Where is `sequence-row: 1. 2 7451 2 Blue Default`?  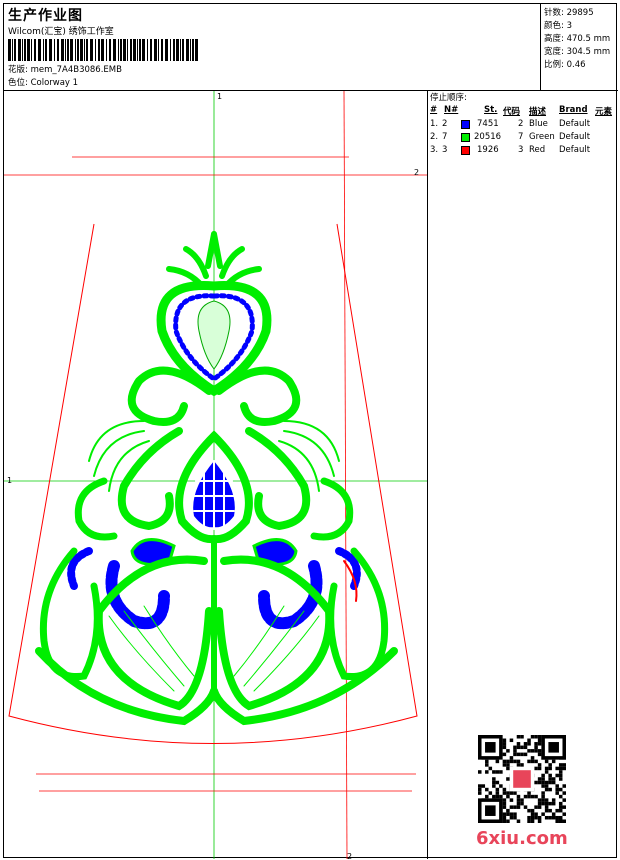
sequence-row: 1. 2 7451 2 Blue Default is located at coordinates (510, 124).